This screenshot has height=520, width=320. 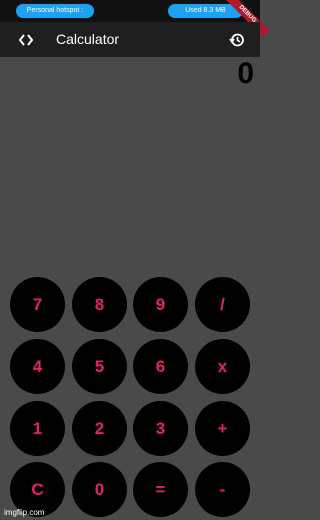 I want to click on key-plus: +, so click(x=222, y=428).